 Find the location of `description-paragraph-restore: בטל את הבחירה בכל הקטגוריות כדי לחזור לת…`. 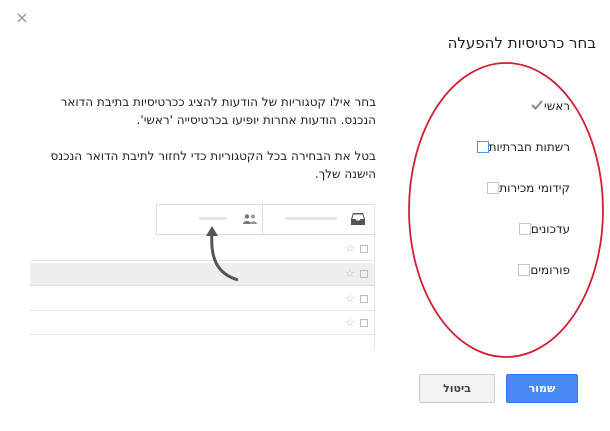

description-paragraph-restore: בטל את הבחירה בכל הקטגוריות כדי לחזור לת… is located at coordinates (213, 165).